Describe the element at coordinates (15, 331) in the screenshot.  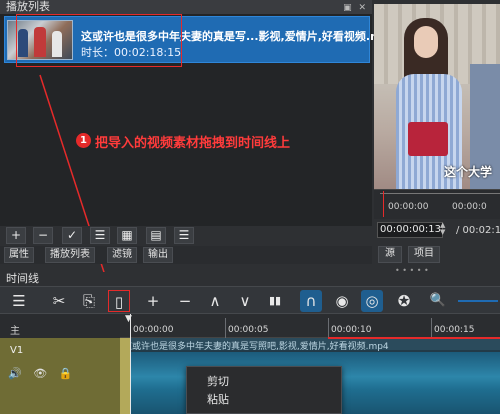
I see `master-track-label: 主` at that location.